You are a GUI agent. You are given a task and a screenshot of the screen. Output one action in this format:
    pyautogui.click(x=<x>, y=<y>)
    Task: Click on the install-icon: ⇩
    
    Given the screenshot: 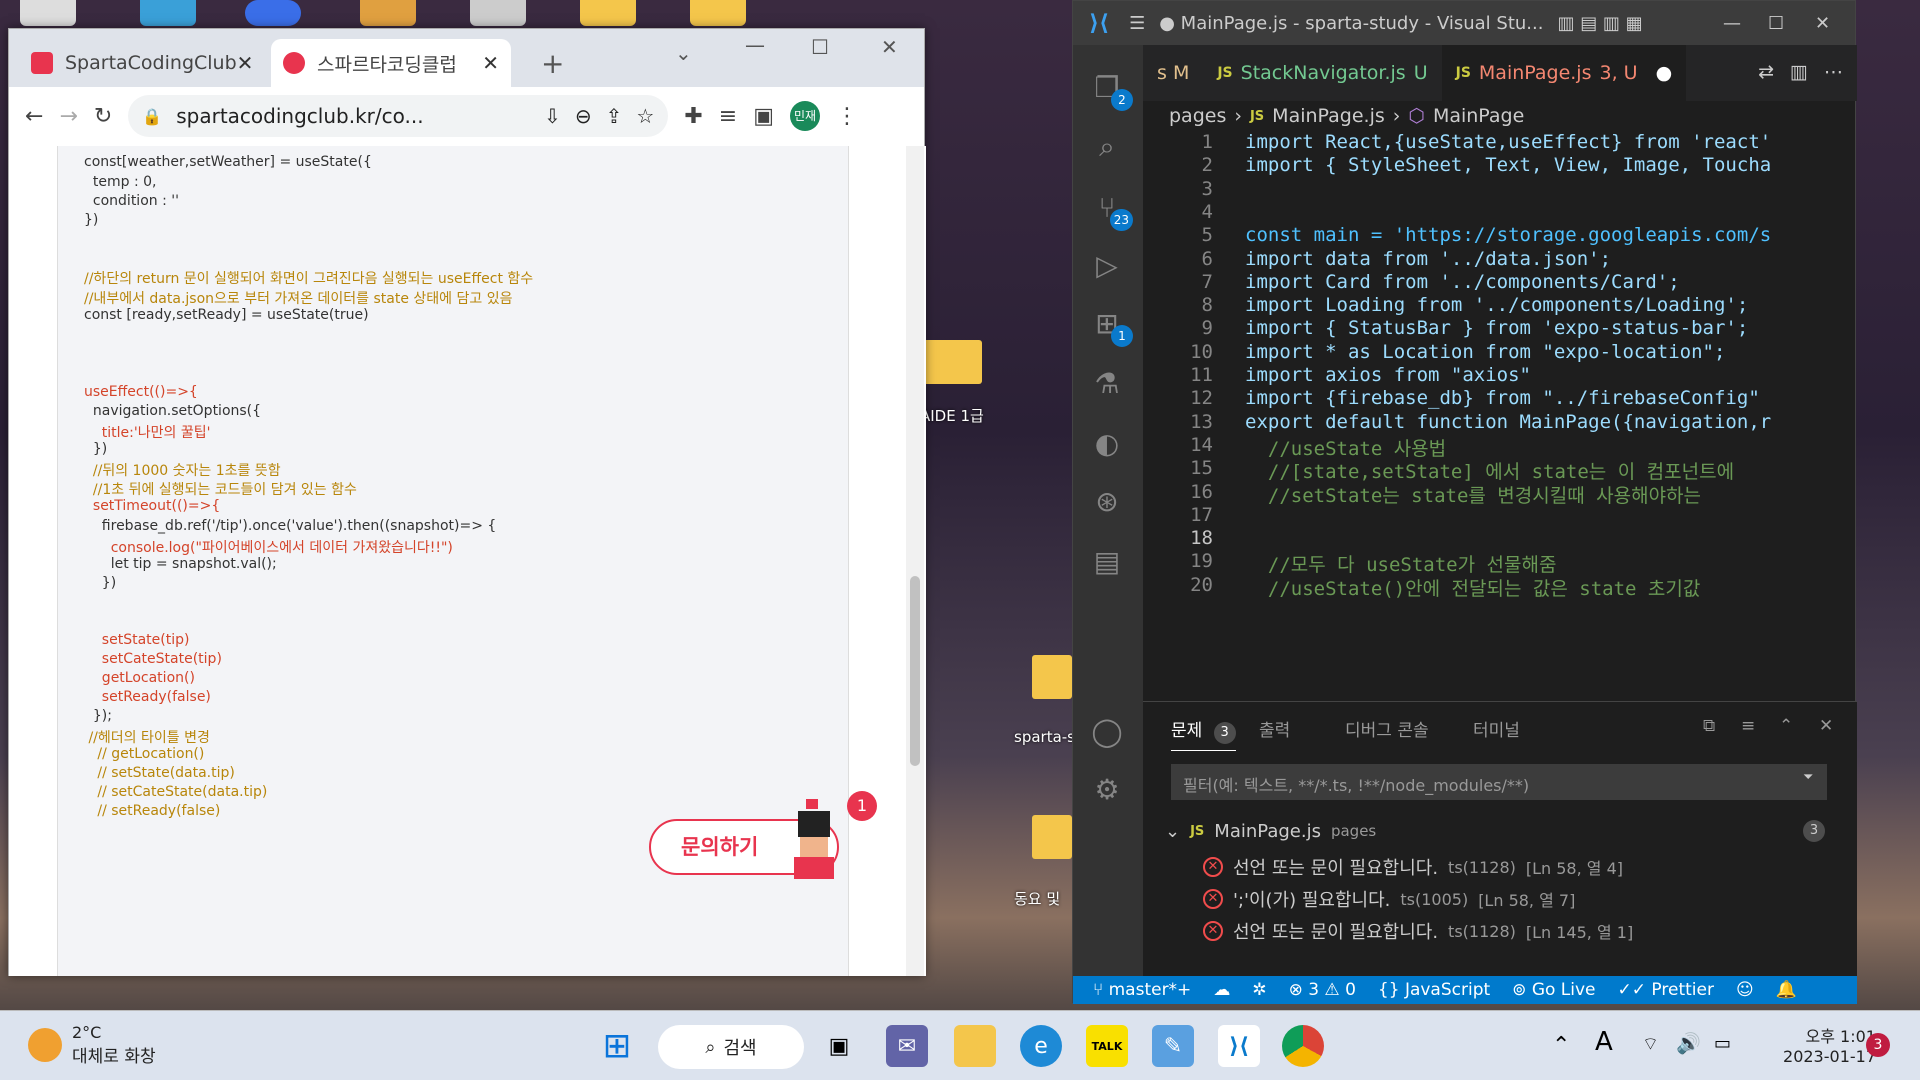 What is the action you would take?
    pyautogui.click(x=552, y=116)
    